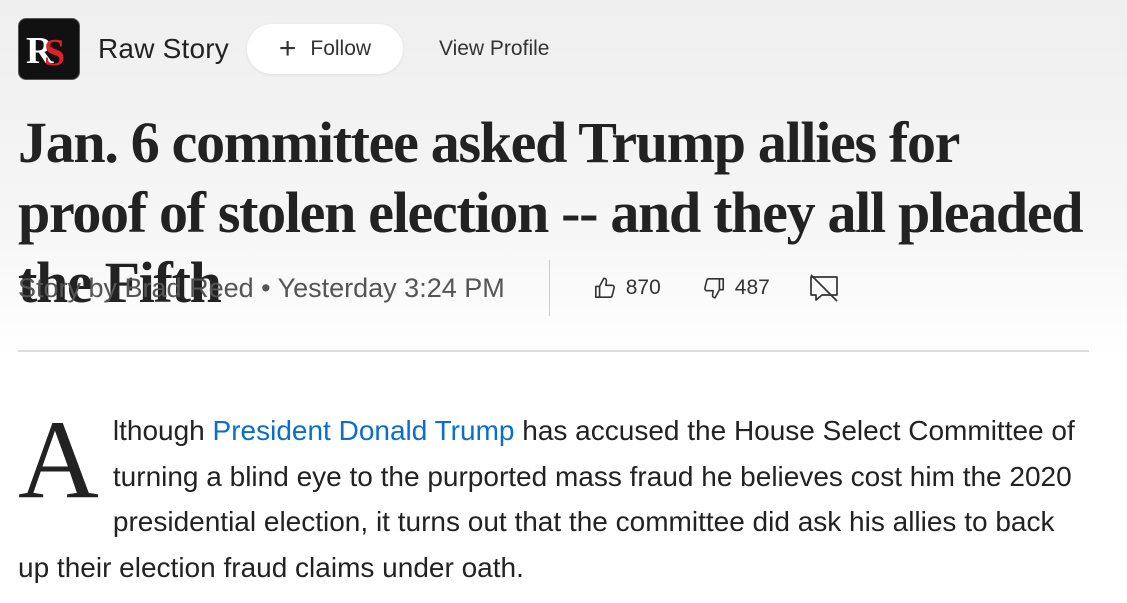 Image resolution: width=1127 pixels, height=603 pixels. What do you see at coordinates (341, 48) in the screenshot?
I see `follow-label: Follow` at bounding box center [341, 48].